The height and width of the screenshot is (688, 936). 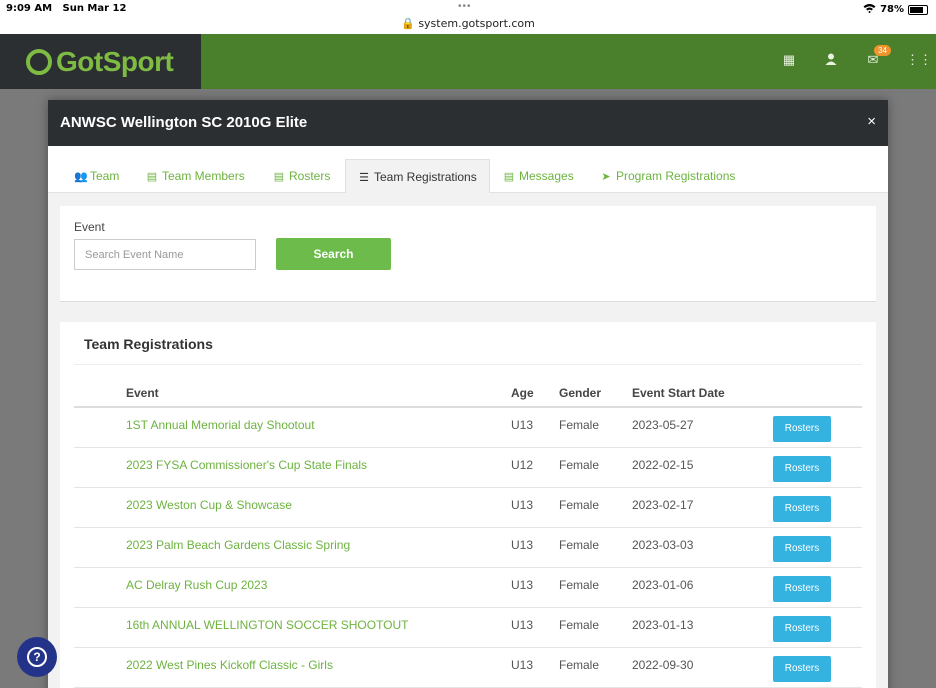 What do you see at coordinates (238, 545) in the screenshot?
I see `event-link: 2023 Palm Beach Gardens Classic Spring` at bounding box center [238, 545].